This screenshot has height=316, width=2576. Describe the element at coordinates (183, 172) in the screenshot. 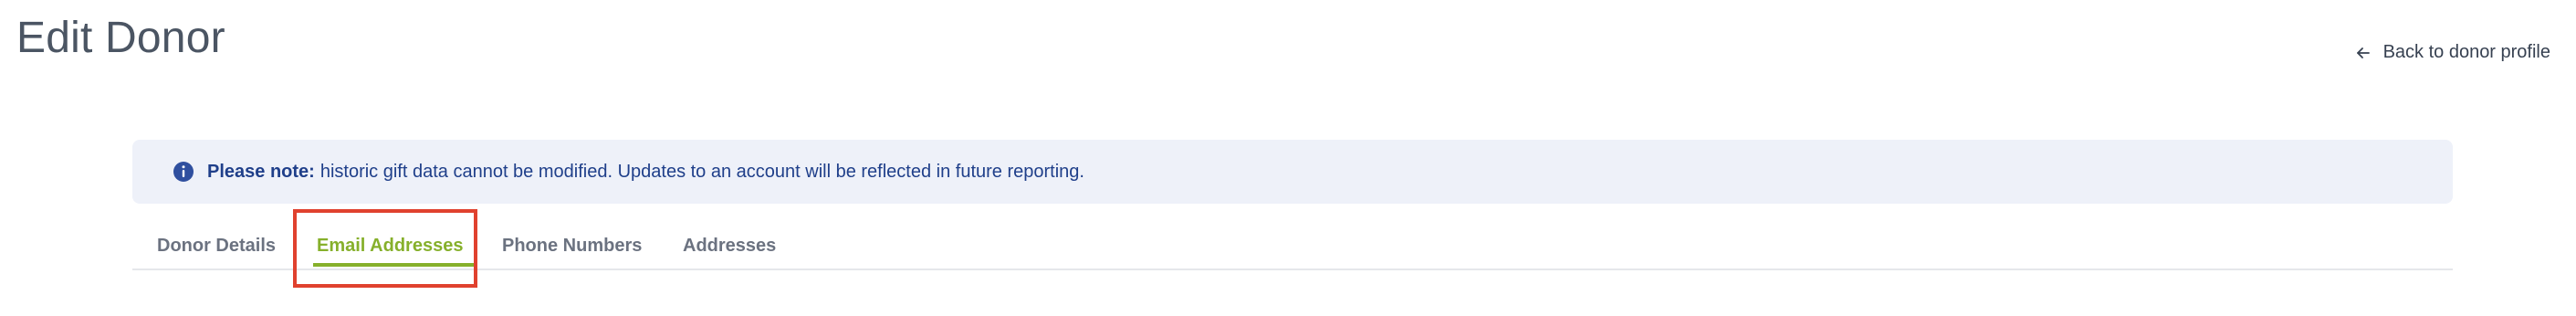

I see `info-icon` at that location.